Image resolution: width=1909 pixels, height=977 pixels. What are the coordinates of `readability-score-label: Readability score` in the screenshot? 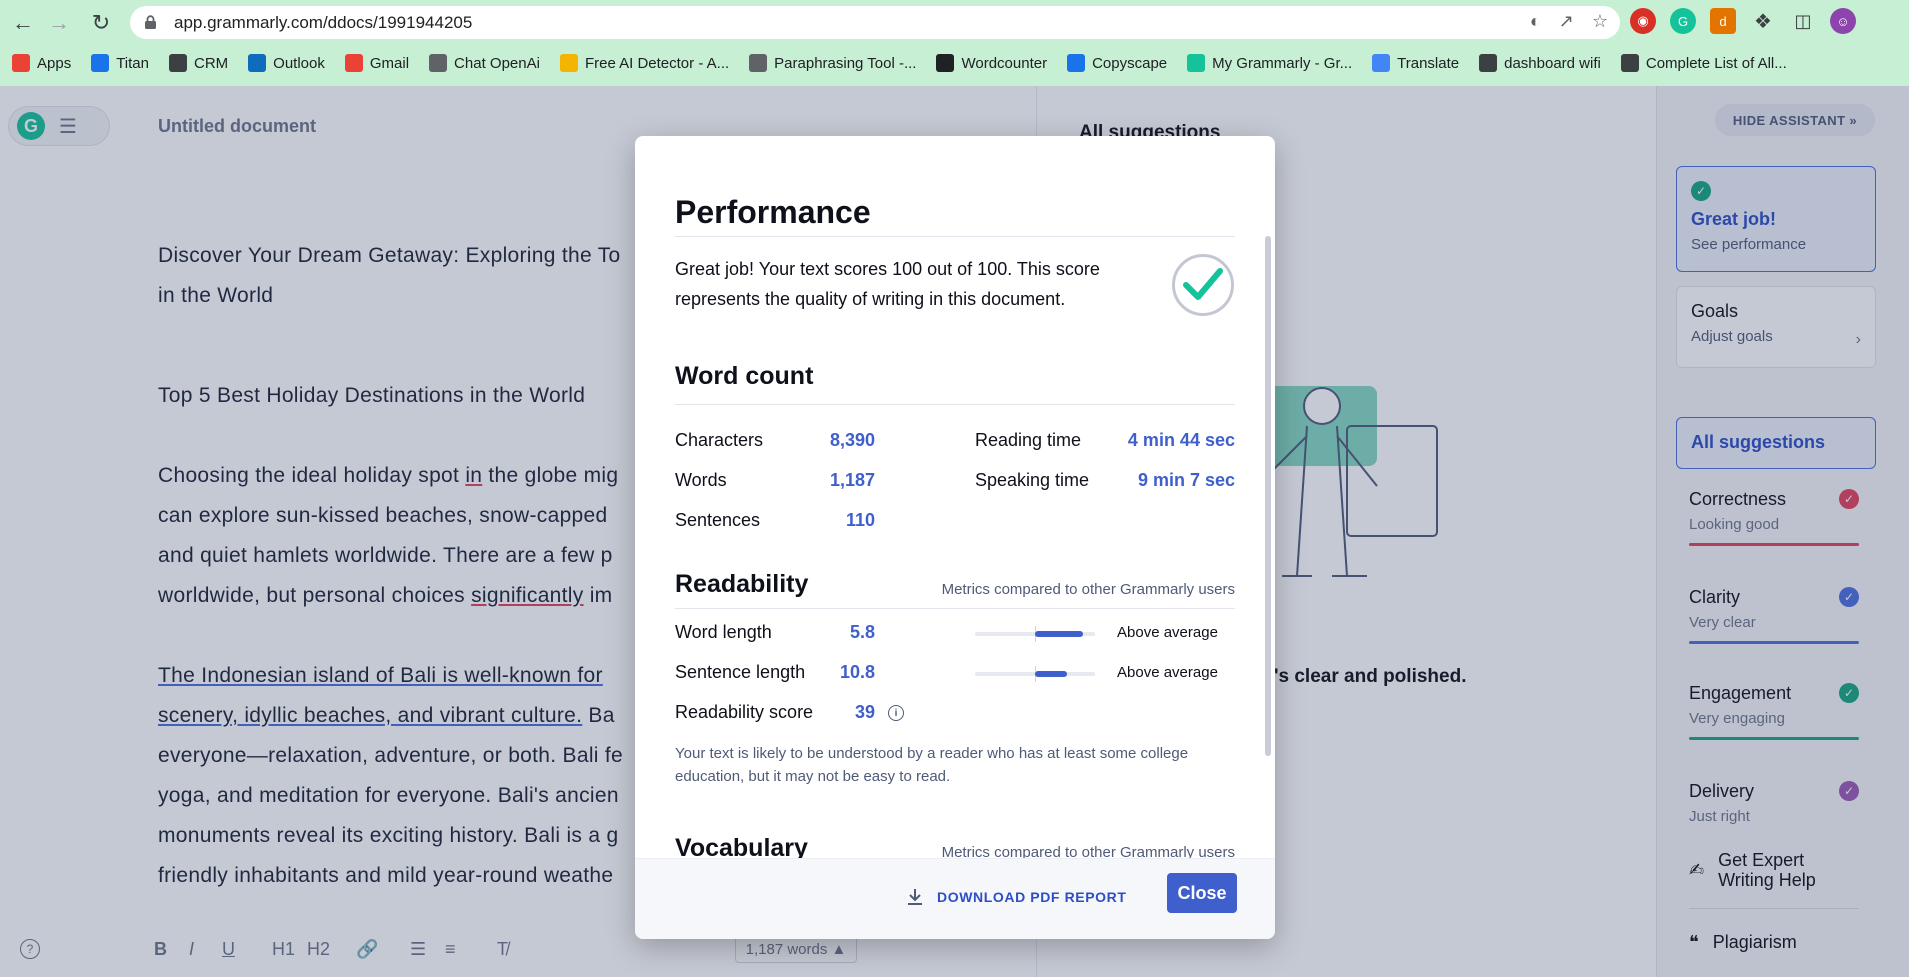 It's located at (744, 712).